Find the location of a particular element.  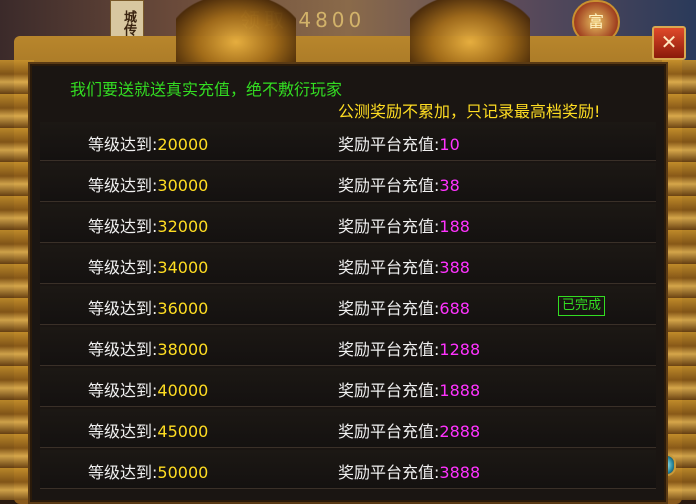

reward-row: 等级达到:40000 奖励平台充值:1888 is located at coordinates (348, 387).